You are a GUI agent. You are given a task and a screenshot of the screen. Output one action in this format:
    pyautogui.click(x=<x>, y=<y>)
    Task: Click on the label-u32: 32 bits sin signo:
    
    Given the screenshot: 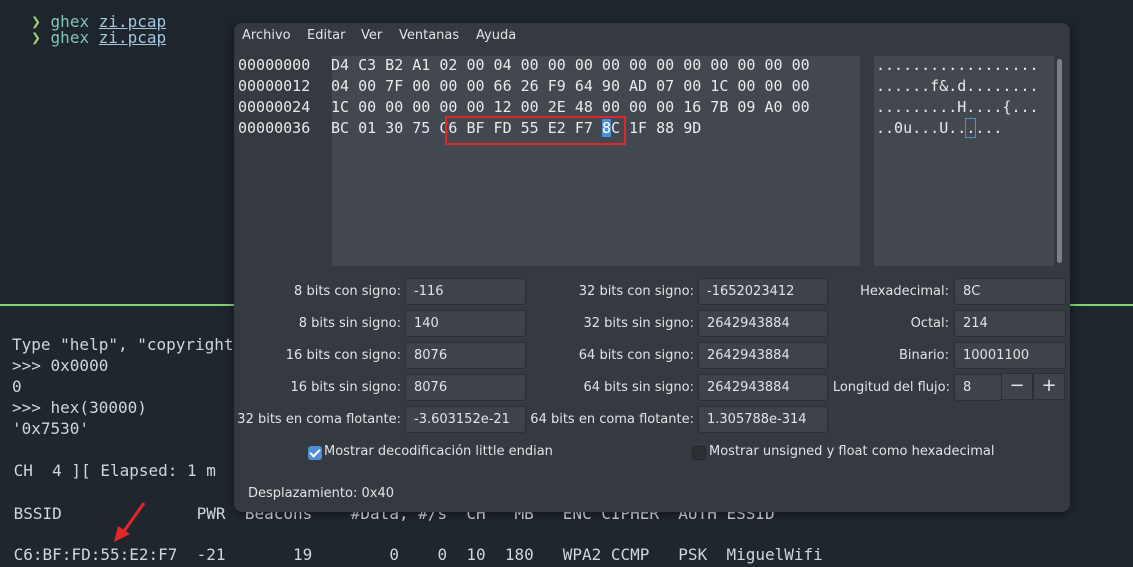 What is the action you would take?
    pyautogui.click(x=638, y=323)
    